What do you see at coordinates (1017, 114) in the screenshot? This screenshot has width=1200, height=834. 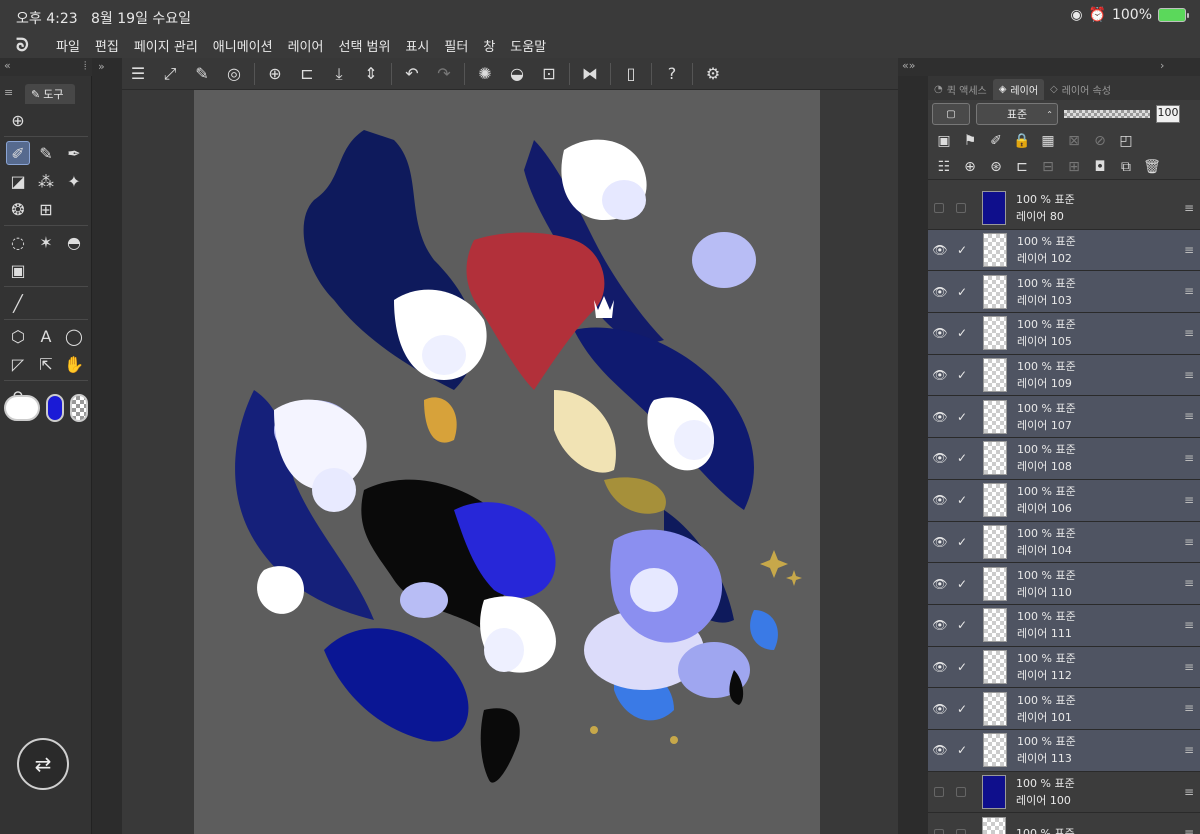 I see `blend-mode-select: 표준` at bounding box center [1017, 114].